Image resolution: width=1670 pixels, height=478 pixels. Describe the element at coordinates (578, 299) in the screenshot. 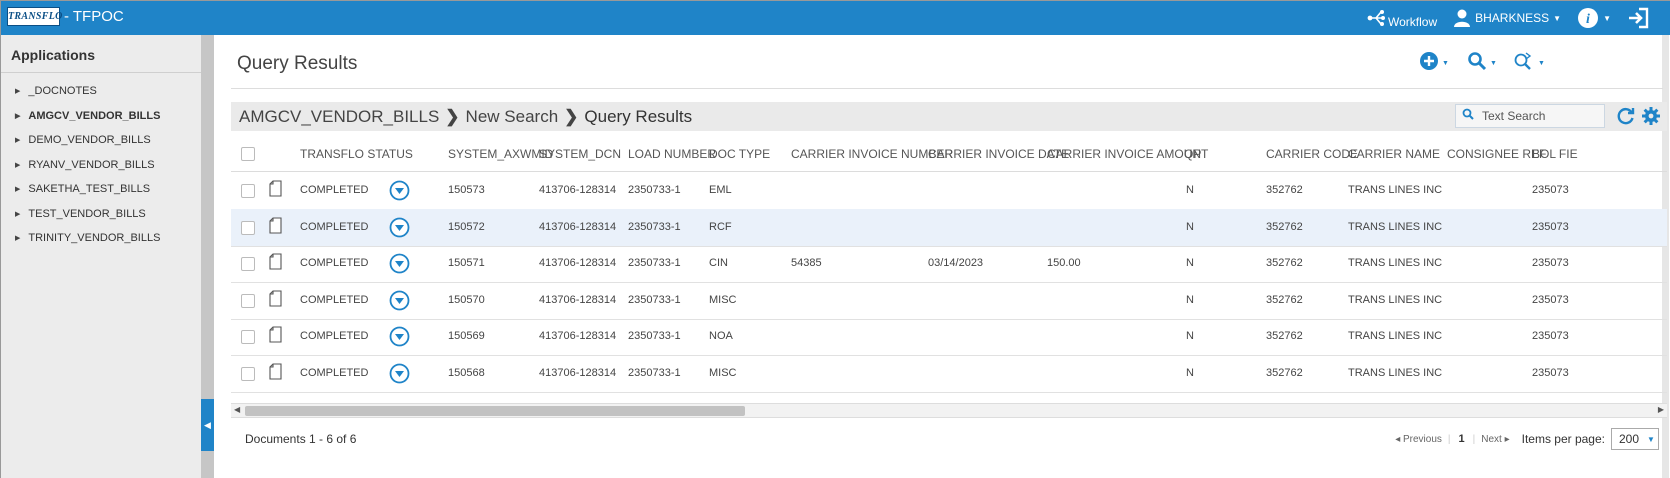

I see `cell-system-dcn: 413706-128314` at that location.